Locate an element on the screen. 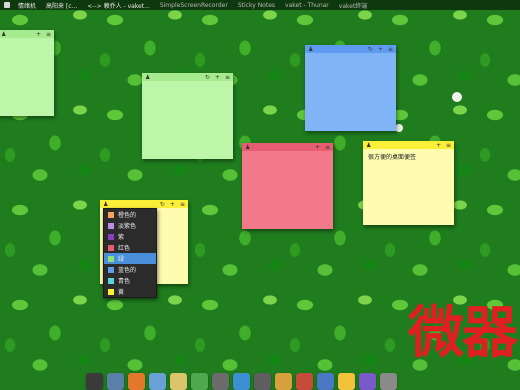 This screenshot has width=520, height=390. music-icon is located at coordinates (367, 381).